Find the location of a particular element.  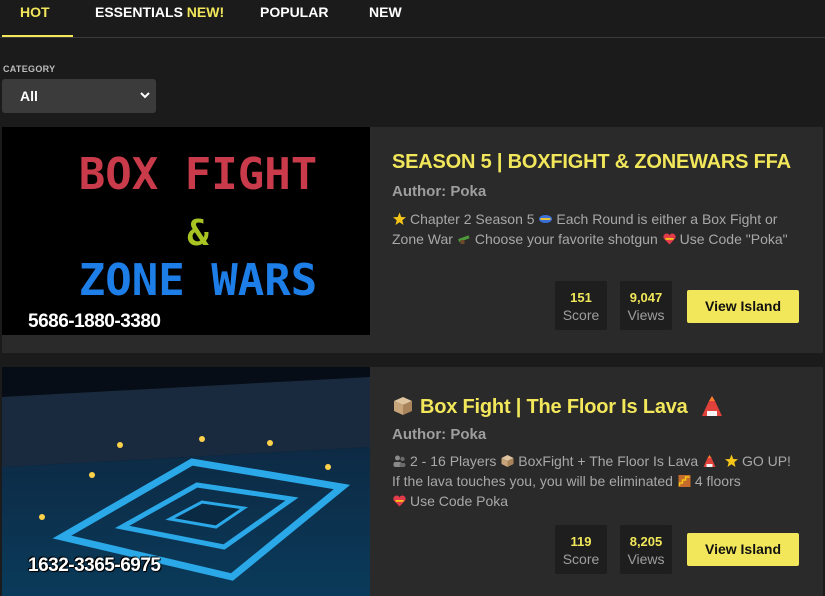

tab-essentials: ESSENTIALS NEW! is located at coordinates (159, 19).